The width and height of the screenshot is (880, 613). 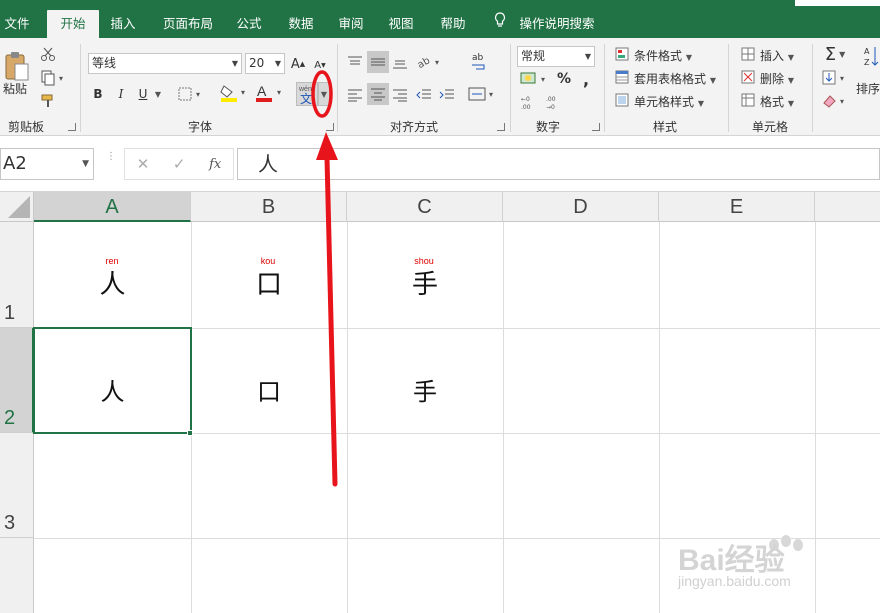 What do you see at coordinates (17, 380) in the screenshot?
I see `row-header-2: 2` at bounding box center [17, 380].